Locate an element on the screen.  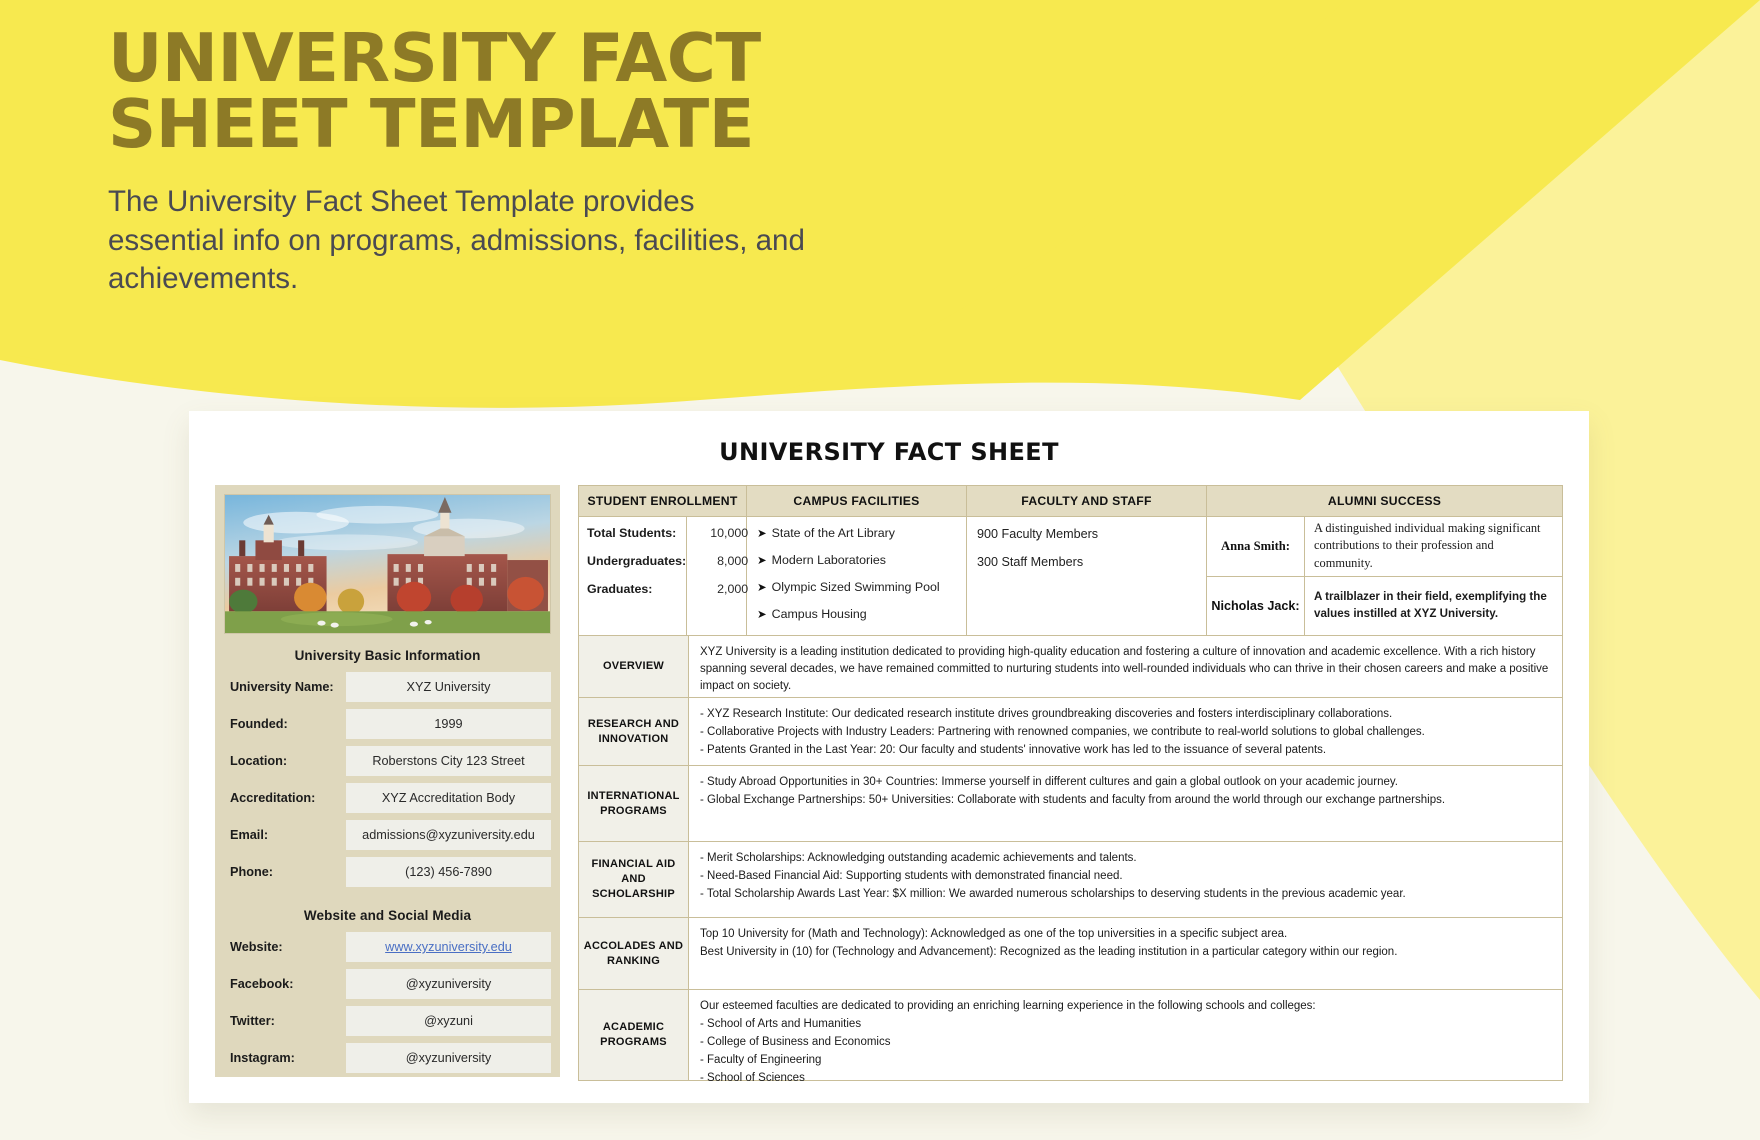
field-label: University Name: is located at coordinates (282, 687).